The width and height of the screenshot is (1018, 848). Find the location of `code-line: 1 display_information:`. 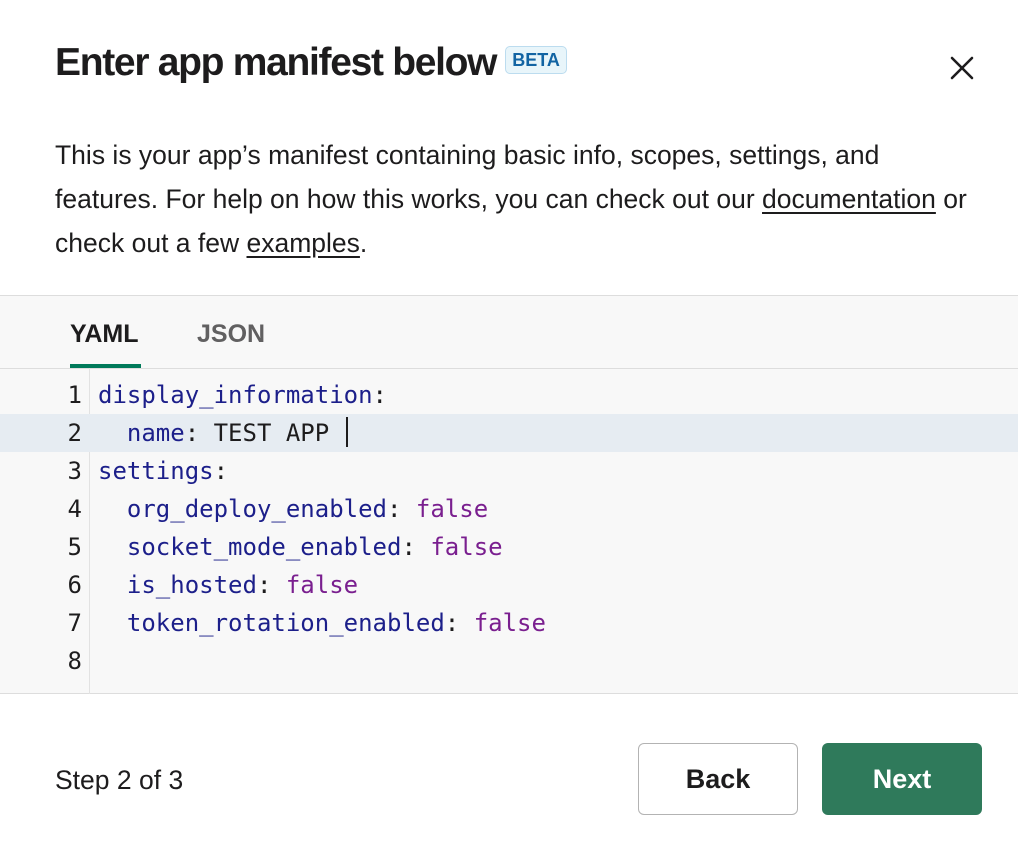

code-line: 1 display_information: is located at coordinates (509, 395).